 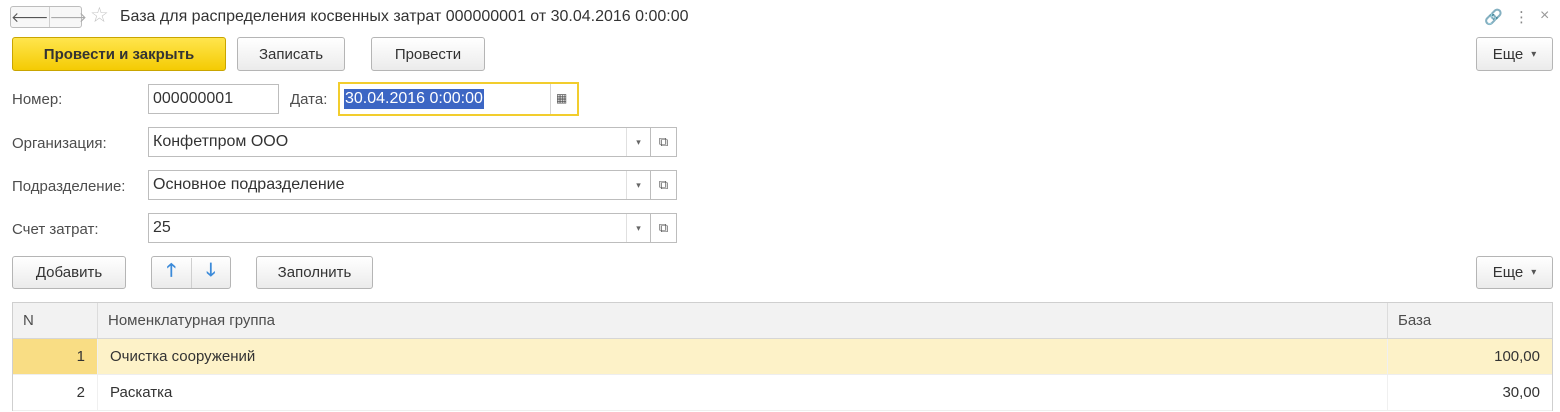 I want to click on calendar-icon: ▦, so click(x=561, y=98).